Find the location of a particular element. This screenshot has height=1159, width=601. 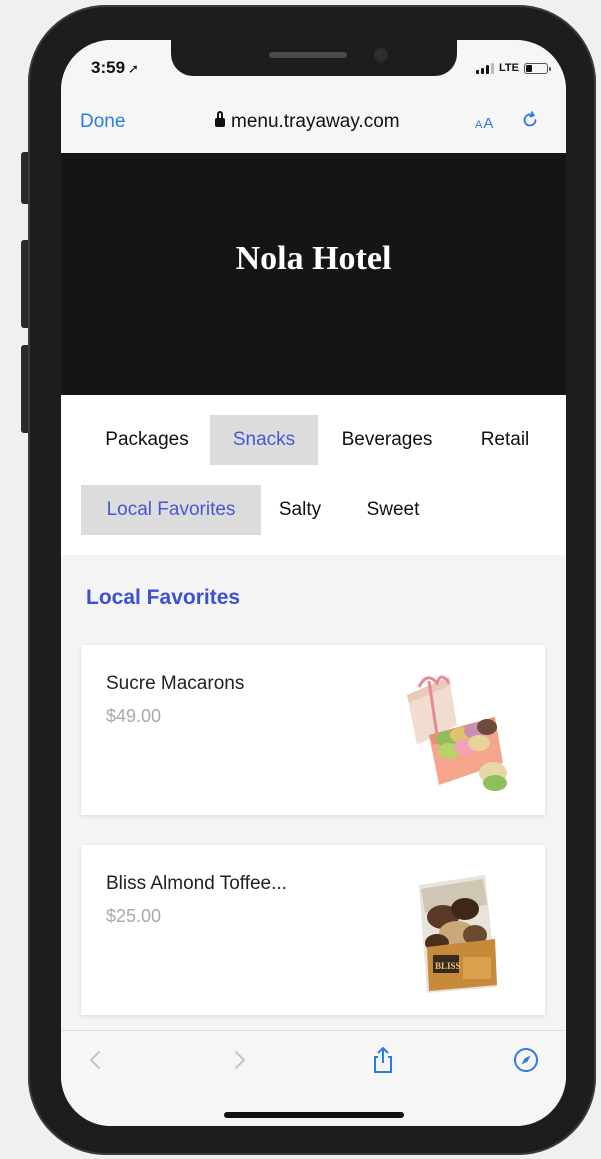

section-title: Local Favorites is located at coordinates (163, 597).